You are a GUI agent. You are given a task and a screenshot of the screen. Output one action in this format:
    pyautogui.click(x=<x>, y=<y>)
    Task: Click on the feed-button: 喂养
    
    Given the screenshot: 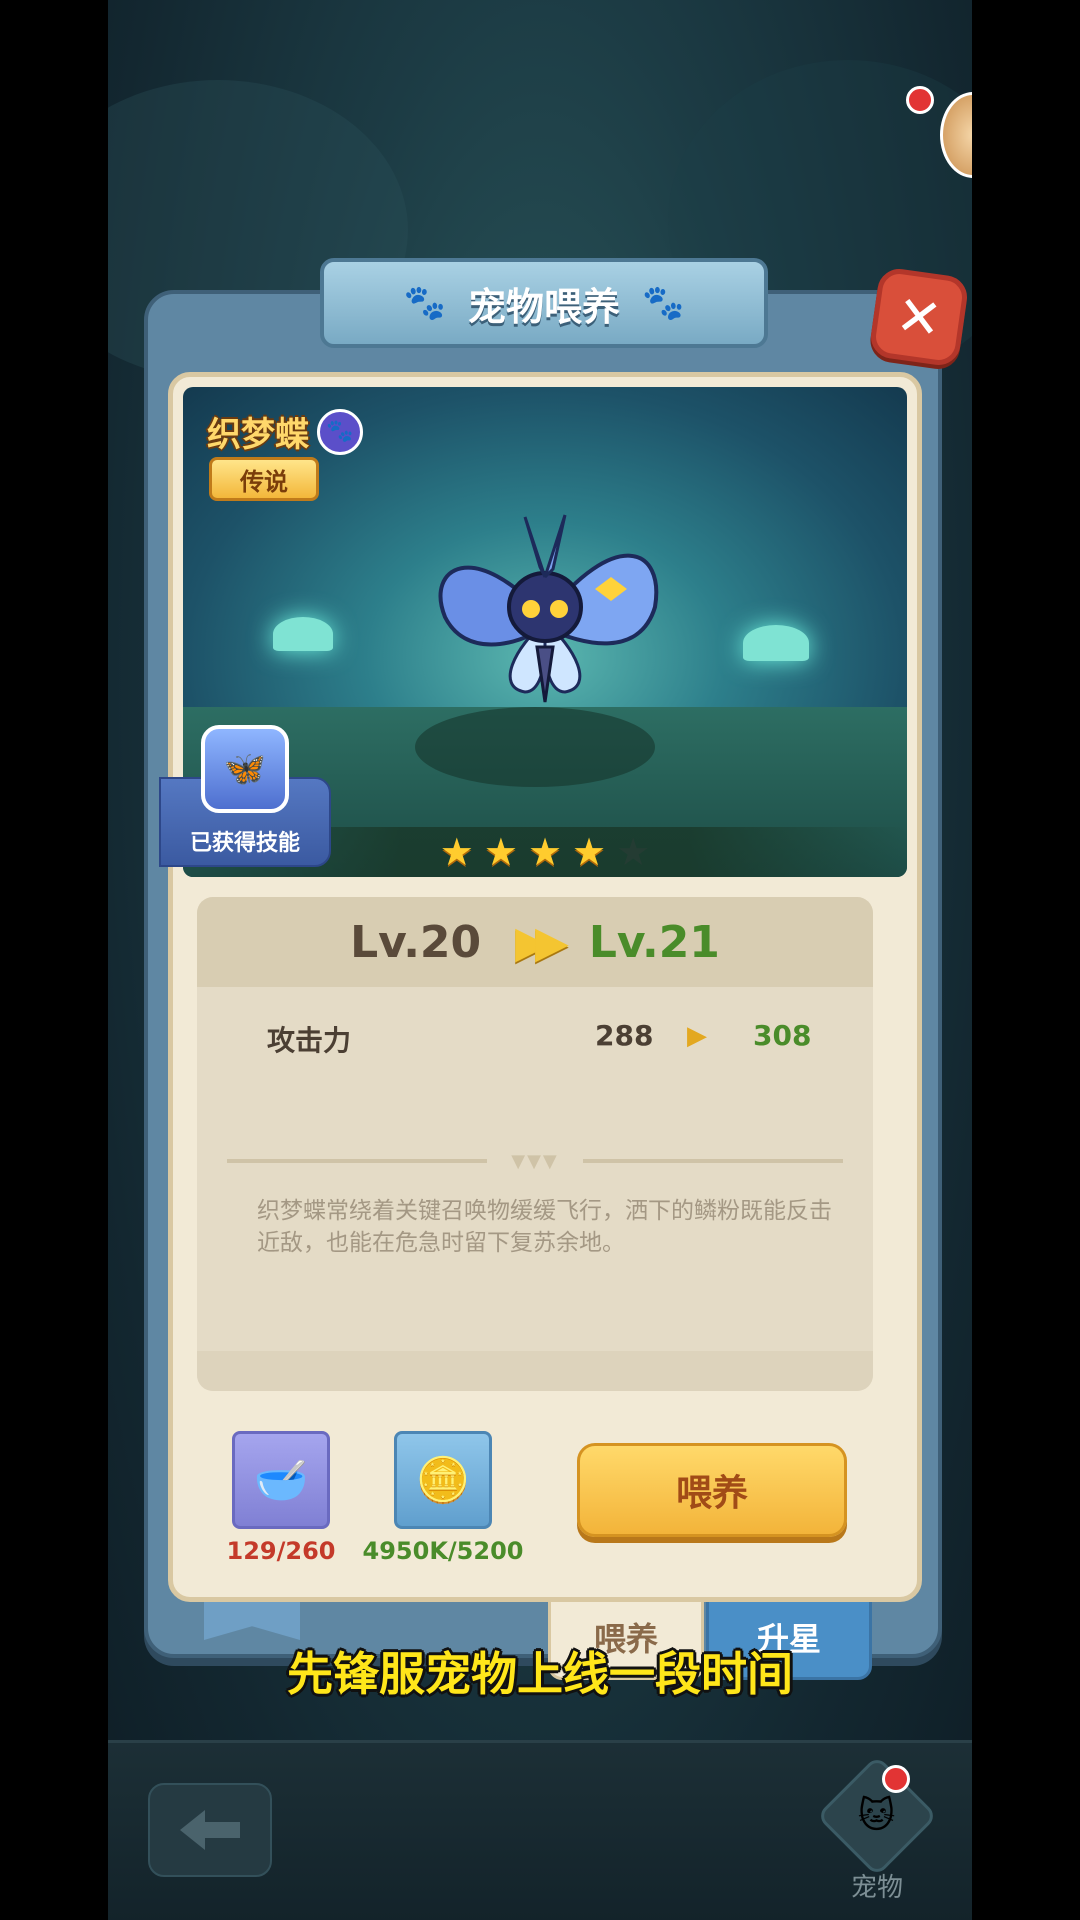 What is the action you would take?
    pyautogui.click(x=712, y=1490)
    